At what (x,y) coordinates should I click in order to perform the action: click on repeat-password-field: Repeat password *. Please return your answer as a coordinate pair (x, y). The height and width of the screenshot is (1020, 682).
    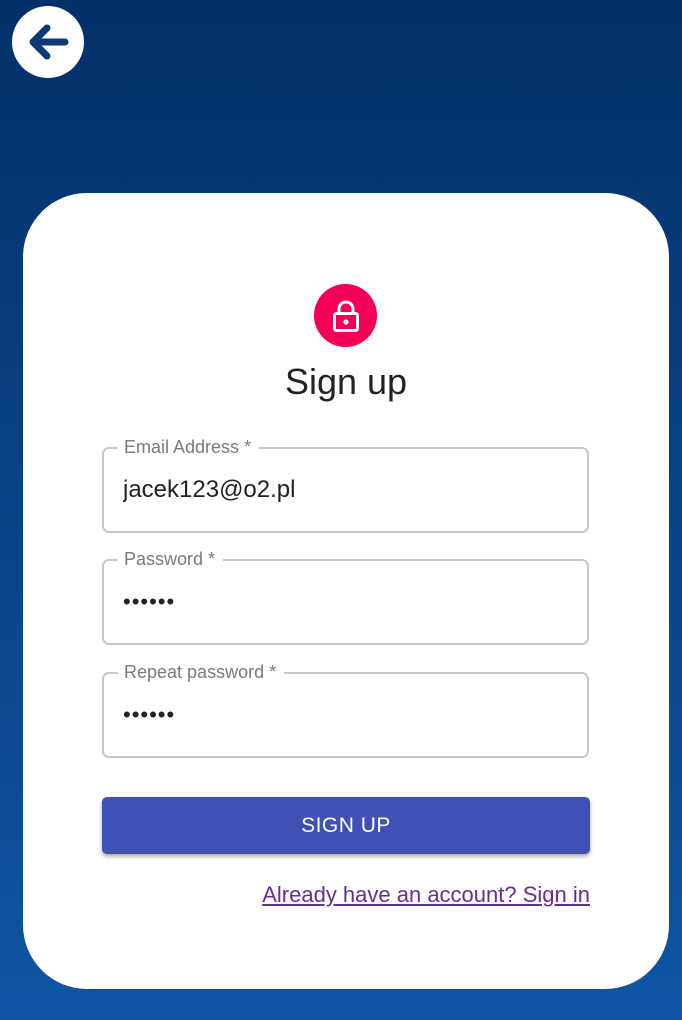
    Looking at the image, I should click on (345, 709).